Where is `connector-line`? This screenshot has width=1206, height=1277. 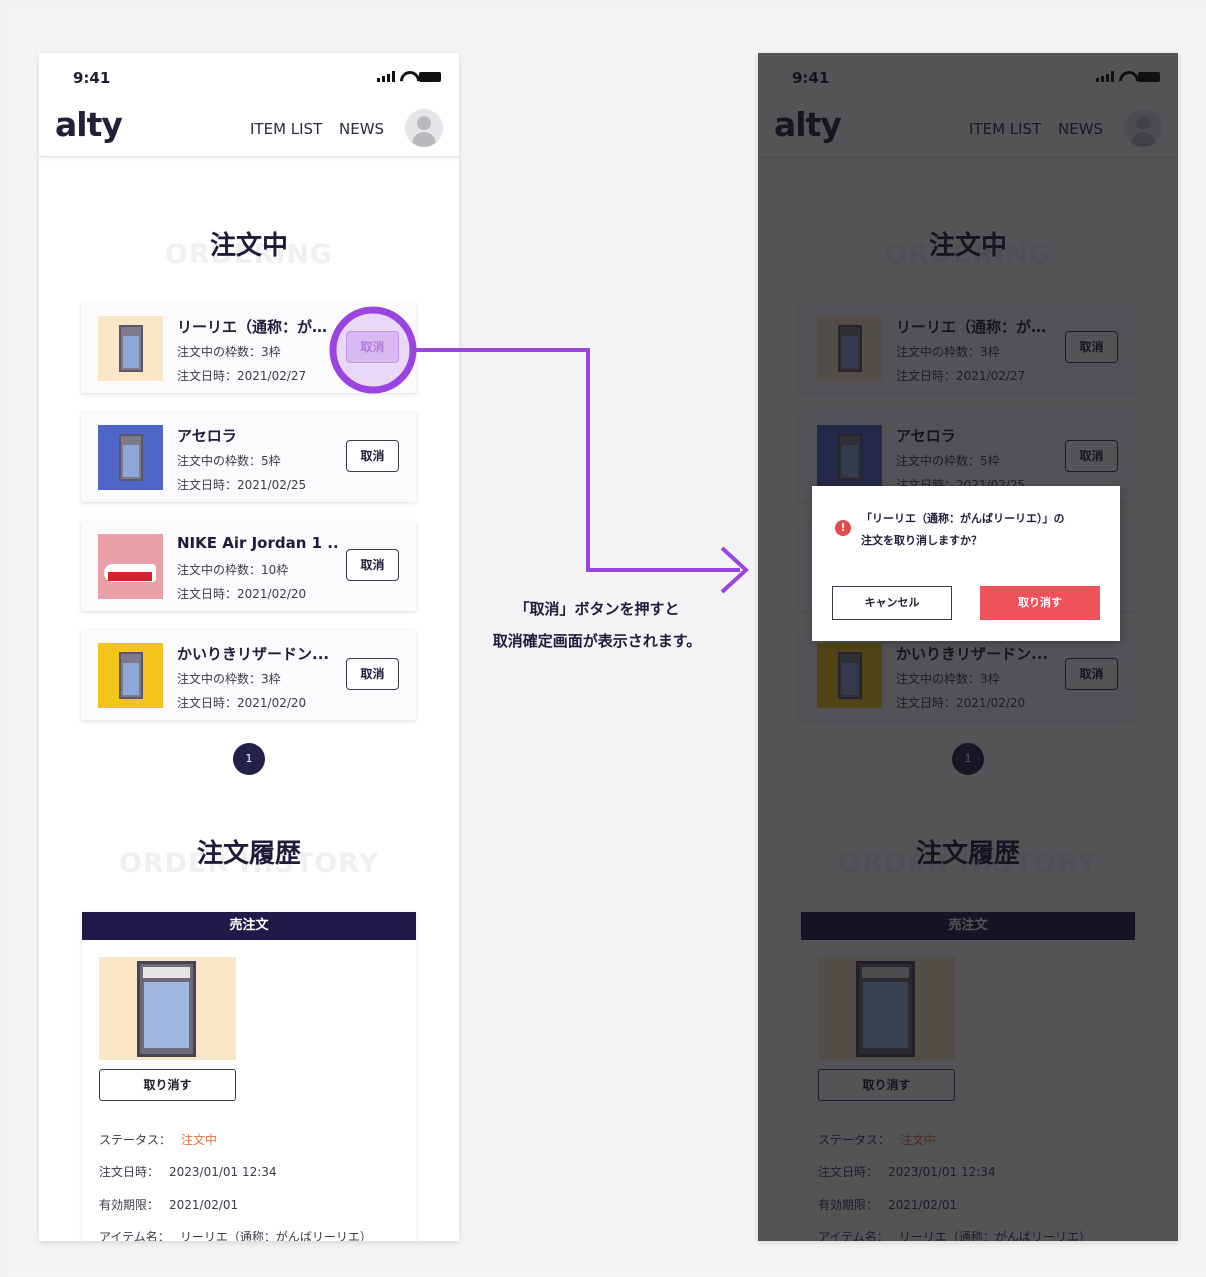
connector-line is located at coordinates (576, 460).